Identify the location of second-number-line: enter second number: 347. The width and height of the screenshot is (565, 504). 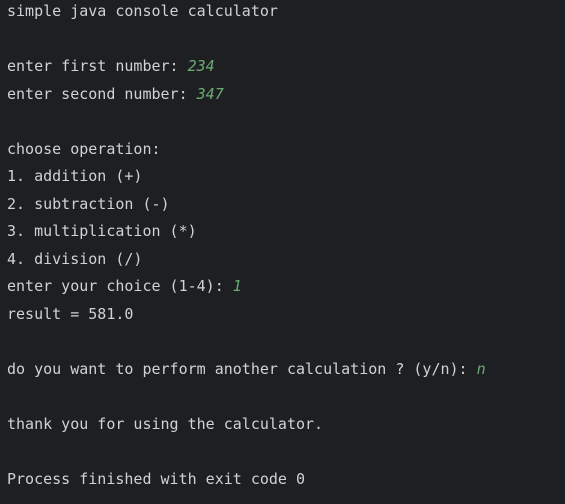
(115, 94).